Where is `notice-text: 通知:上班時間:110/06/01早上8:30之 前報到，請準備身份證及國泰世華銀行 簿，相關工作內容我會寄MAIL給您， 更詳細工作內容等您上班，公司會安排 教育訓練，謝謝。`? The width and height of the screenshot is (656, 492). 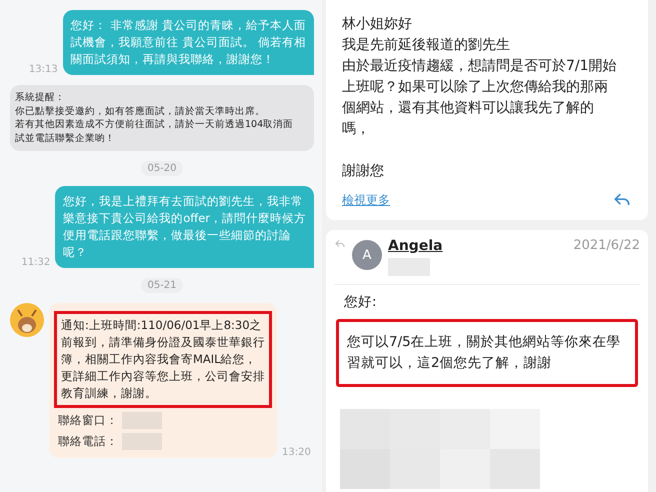
notice-text: 通知:上班時間:110/06/01早上8:30之 前報到，請準備身份證及國泰世華銀行 簿，相關工作內容我會寄MAIL給您， 更詳細工作內容等您上班，公司會安排 教育訓練，謝謝。 is located at coordinates (163, 359).